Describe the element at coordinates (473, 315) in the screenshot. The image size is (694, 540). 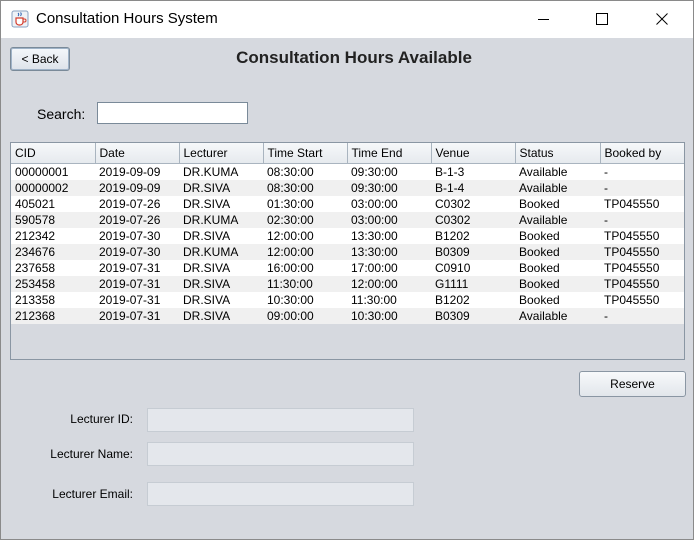
I see `cell-venue: B0309` at that location.